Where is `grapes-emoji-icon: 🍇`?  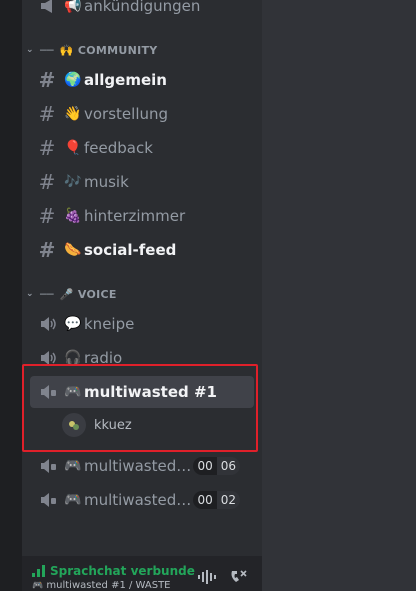 grapes-emoji-icon: 🍇 is located at coordinates (73, 216).